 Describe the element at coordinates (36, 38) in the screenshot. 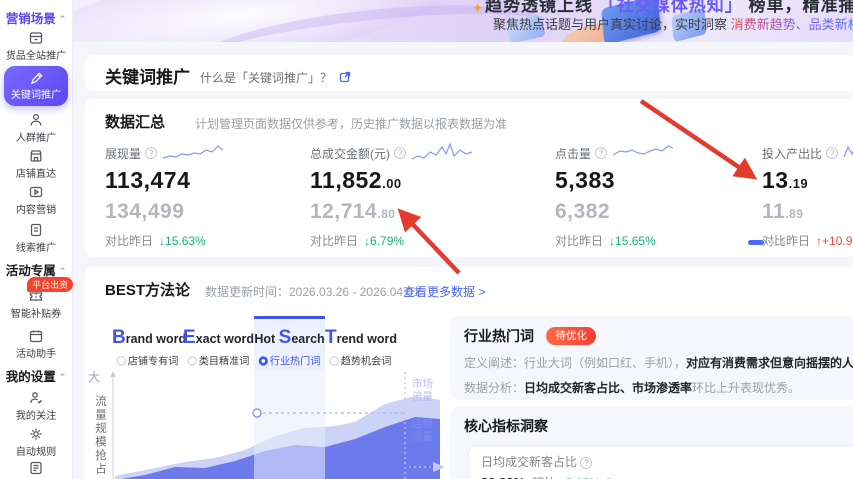

I see `box-icon` at that location.